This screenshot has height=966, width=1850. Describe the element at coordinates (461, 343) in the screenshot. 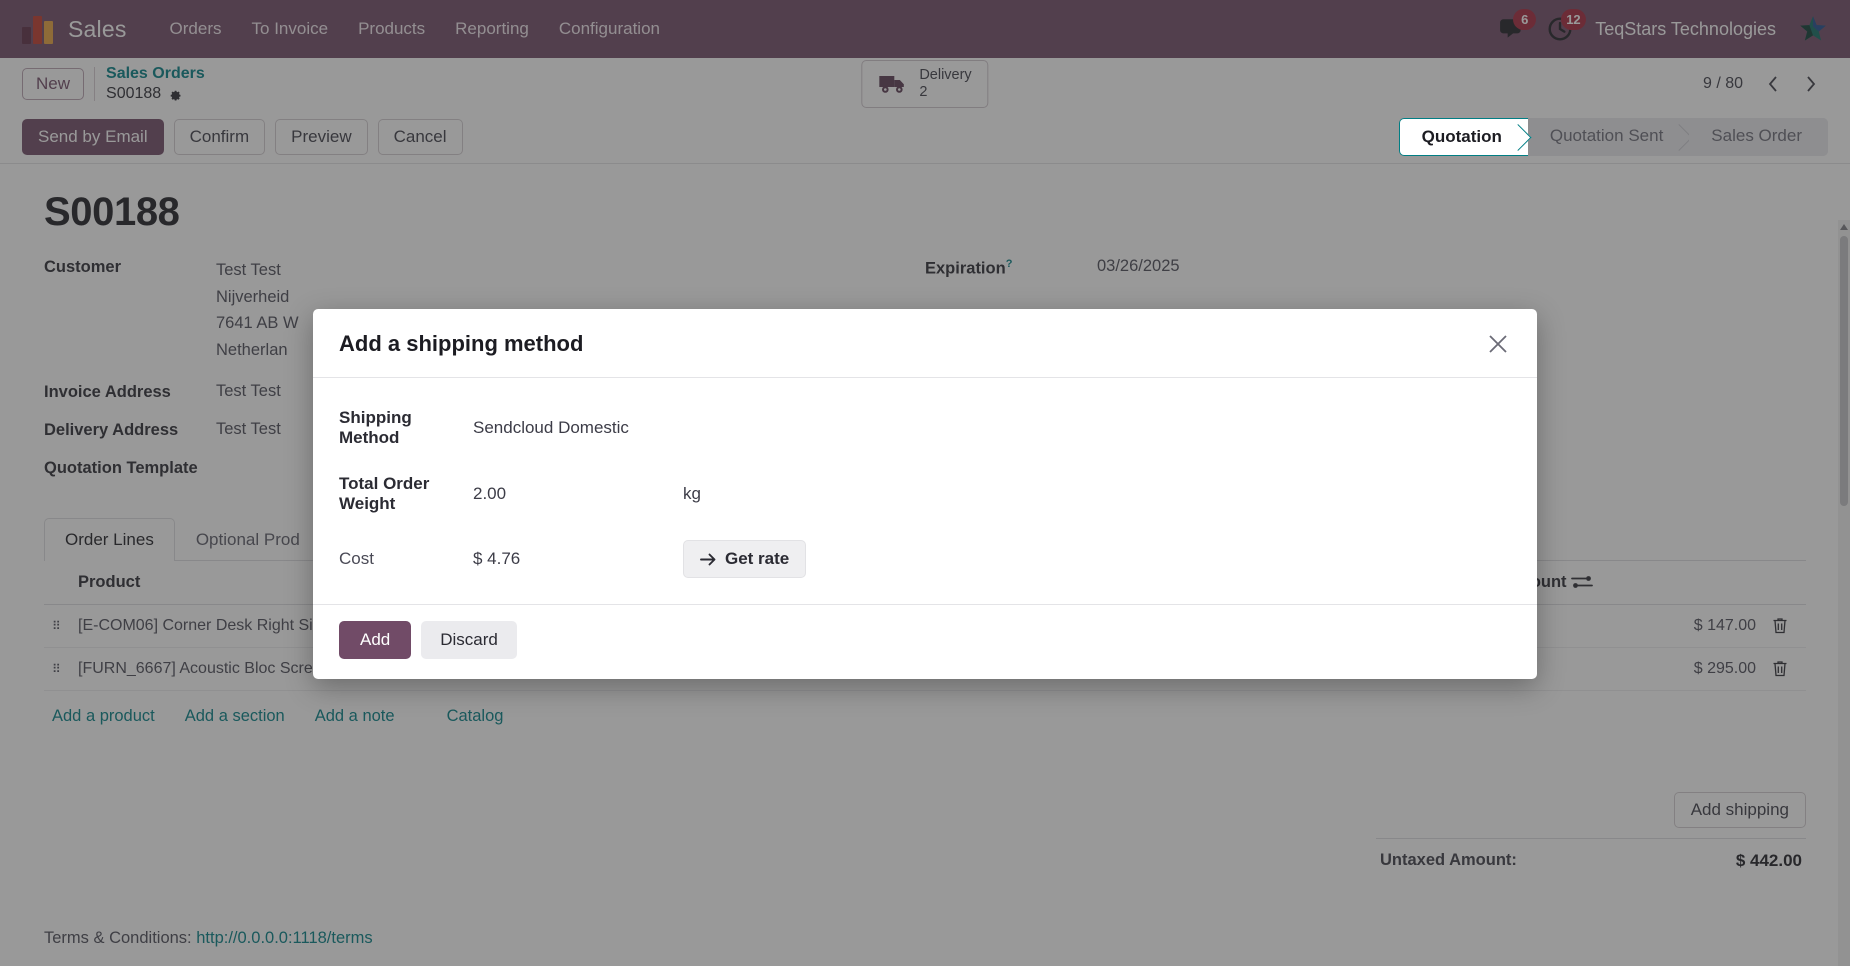

I see `dialog-title: Add a shipping method` at that location.